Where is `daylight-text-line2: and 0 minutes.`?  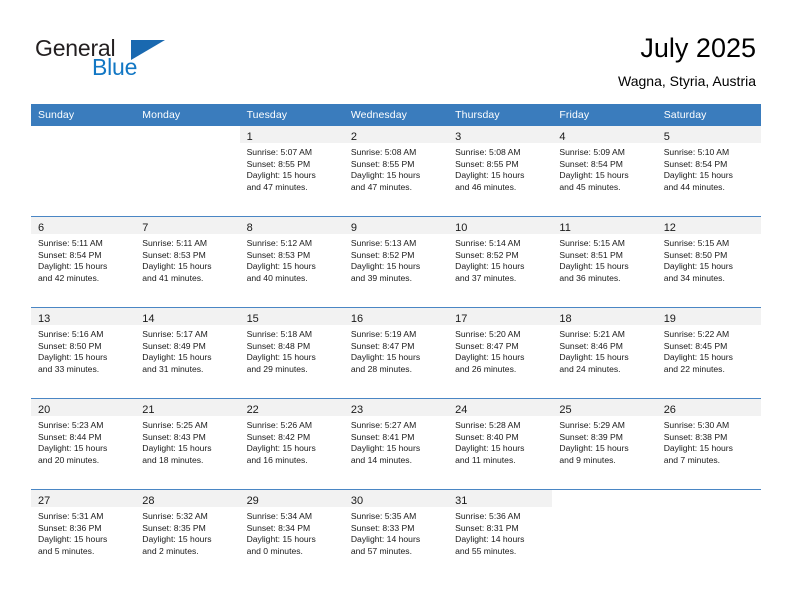 daylight-text-line2: and 0 minutes. is located at coordinates (274, 550).